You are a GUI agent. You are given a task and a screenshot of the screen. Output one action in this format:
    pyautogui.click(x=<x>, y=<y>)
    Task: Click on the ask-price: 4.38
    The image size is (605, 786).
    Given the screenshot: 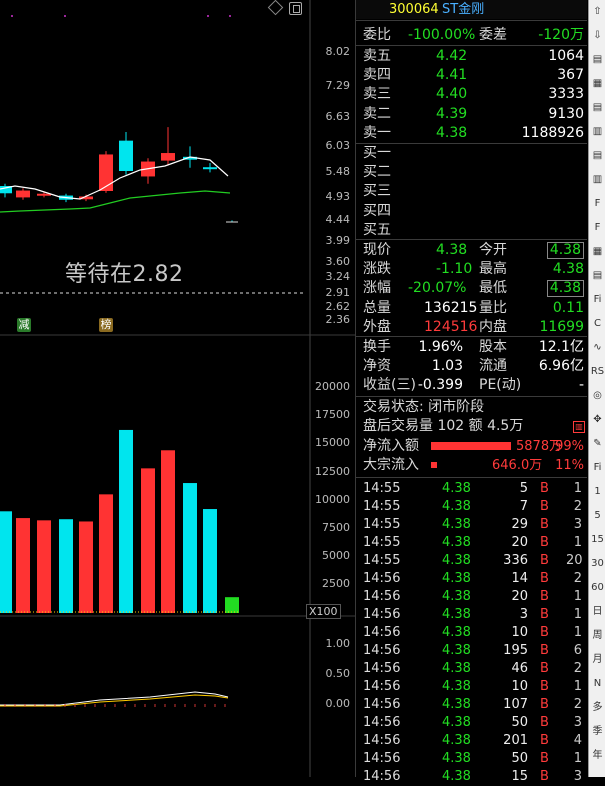 What is the action you would take?
    pyautogui.click(x=452, y=132)
    